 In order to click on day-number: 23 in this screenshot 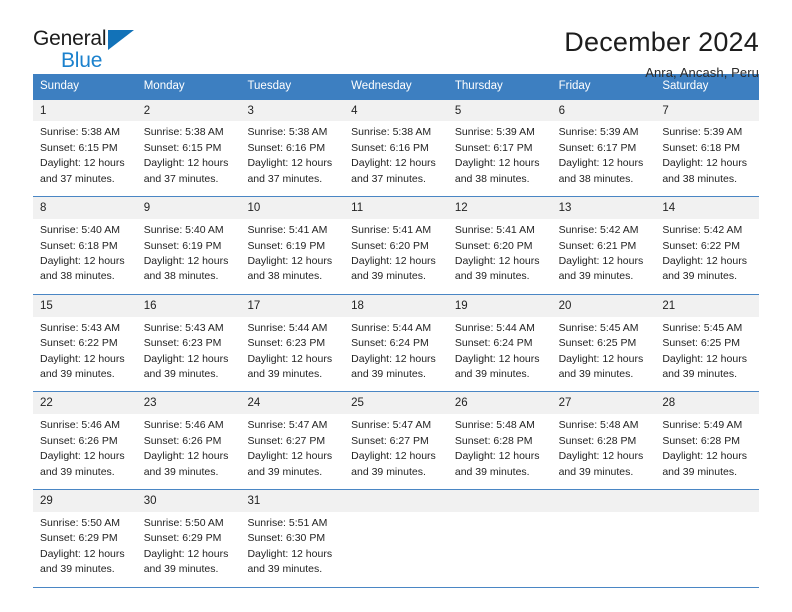, I will do `click(189, 403)`.